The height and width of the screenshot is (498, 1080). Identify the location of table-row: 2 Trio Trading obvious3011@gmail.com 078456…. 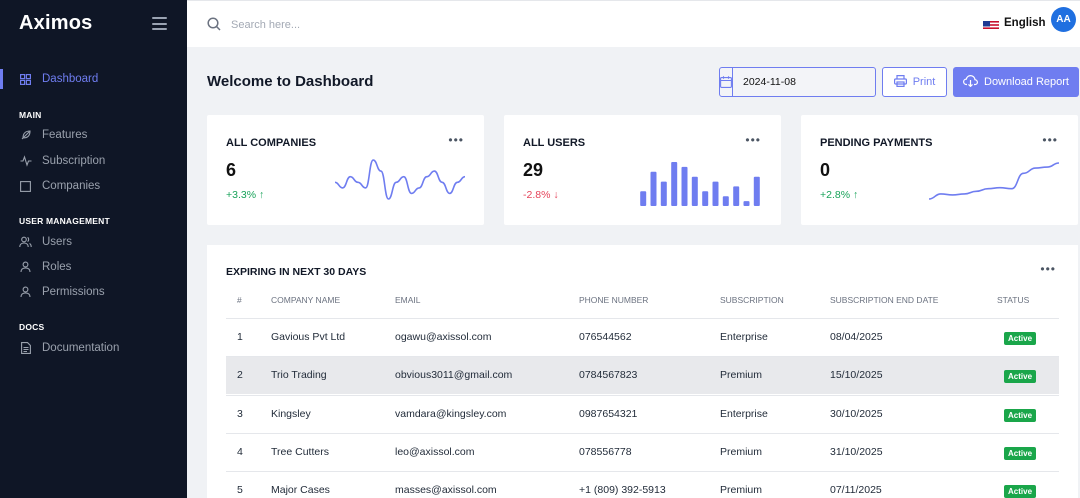
(642, 375).